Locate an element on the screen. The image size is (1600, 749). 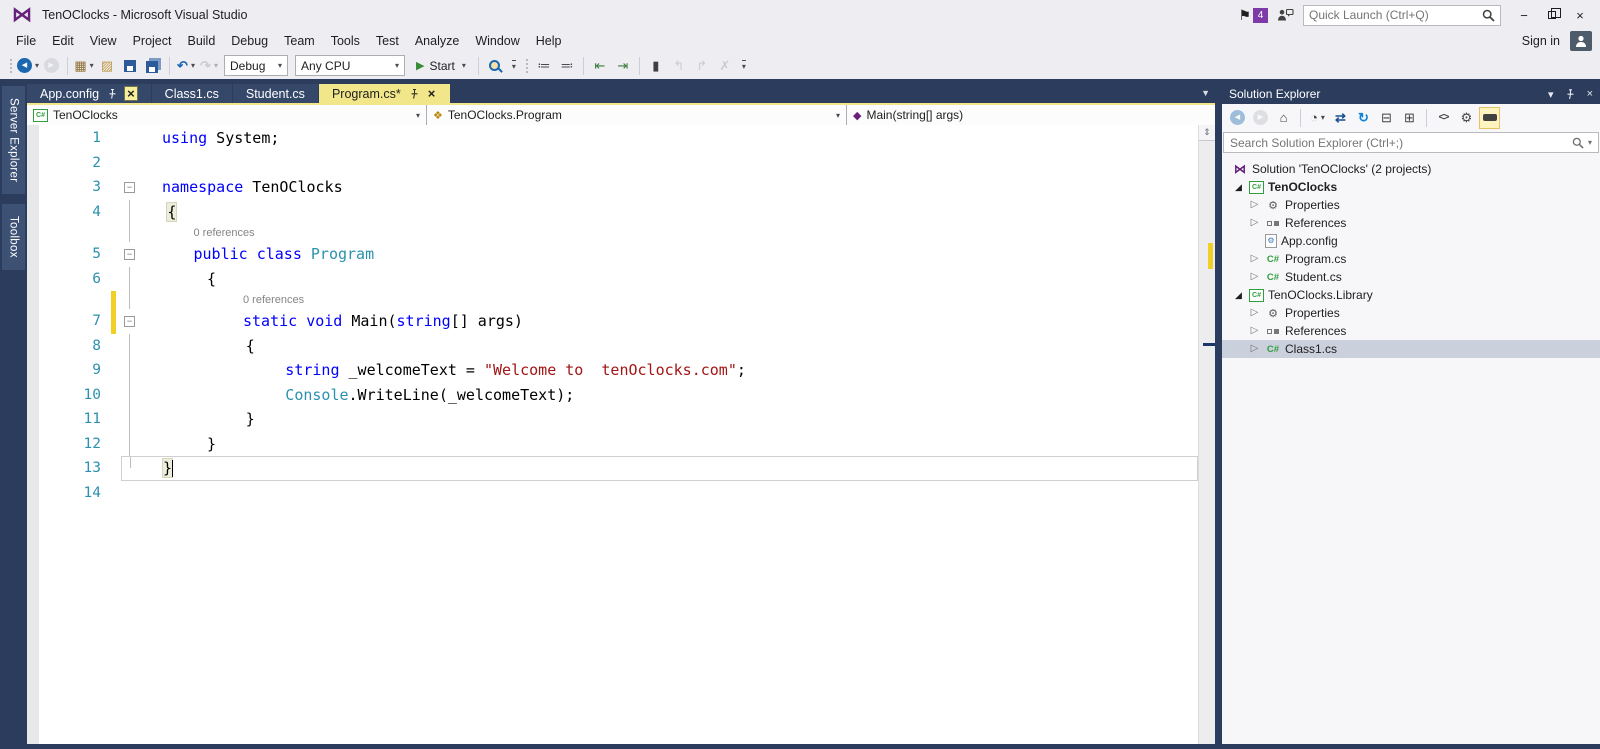
document-list-dropdown: ▼ is located at coordinates (1205, 93).